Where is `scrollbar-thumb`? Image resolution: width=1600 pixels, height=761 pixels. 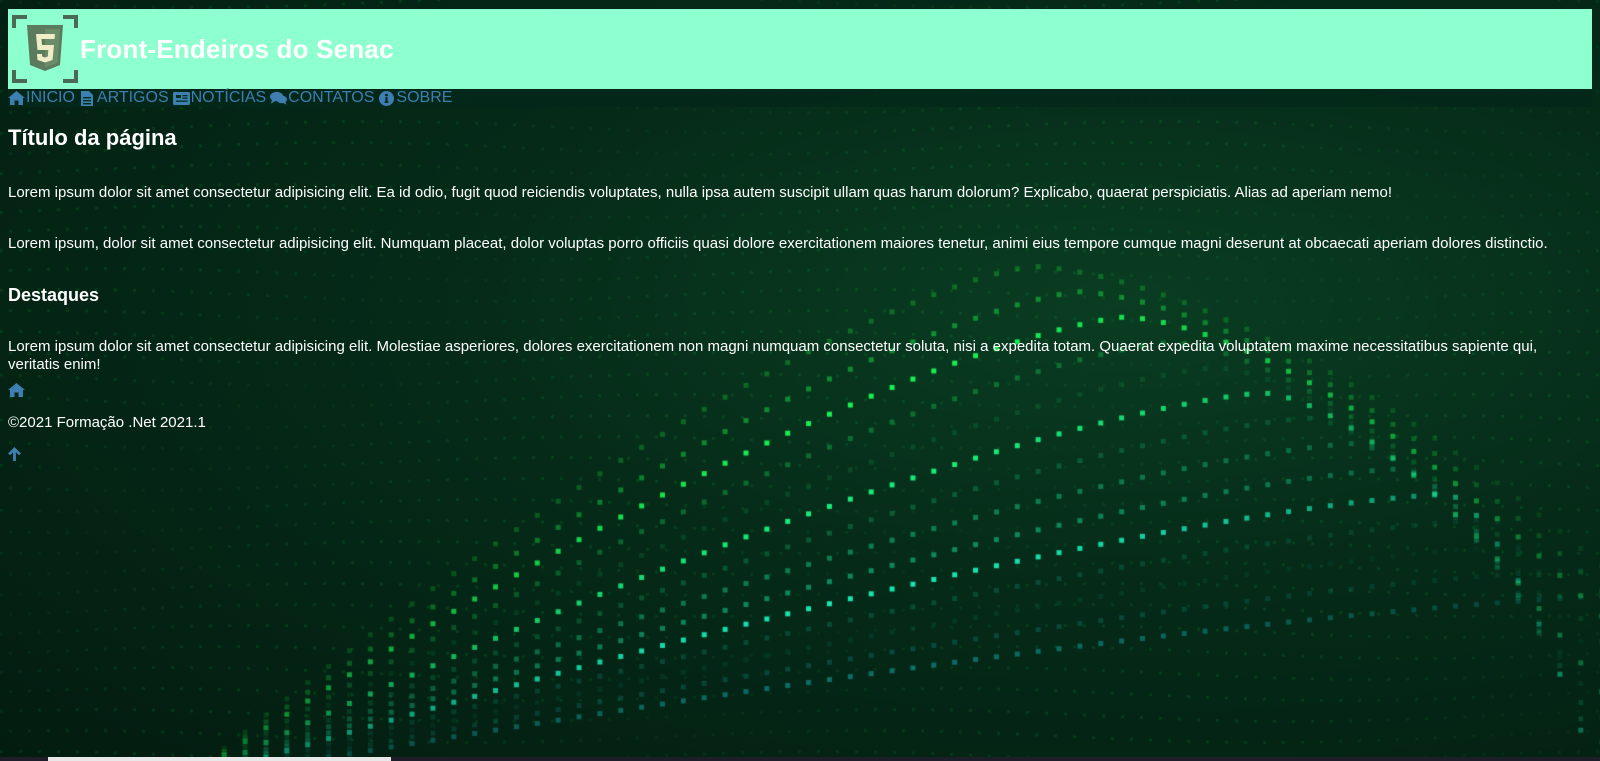
scrollbar-thumb is located at coordinates (219, 759).